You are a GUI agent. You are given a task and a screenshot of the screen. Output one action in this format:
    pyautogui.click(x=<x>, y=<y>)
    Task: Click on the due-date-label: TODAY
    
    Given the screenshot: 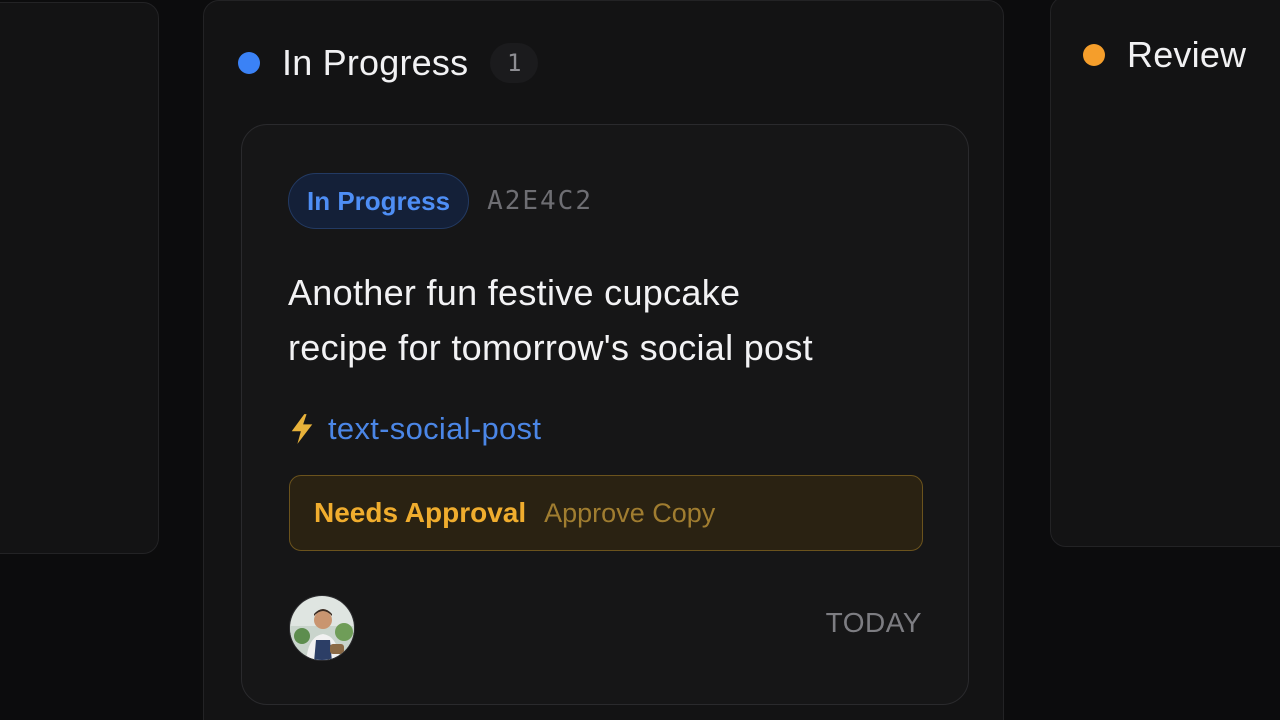 What is the action you would take?
    pyautogui.click(x=873, y=622)
    